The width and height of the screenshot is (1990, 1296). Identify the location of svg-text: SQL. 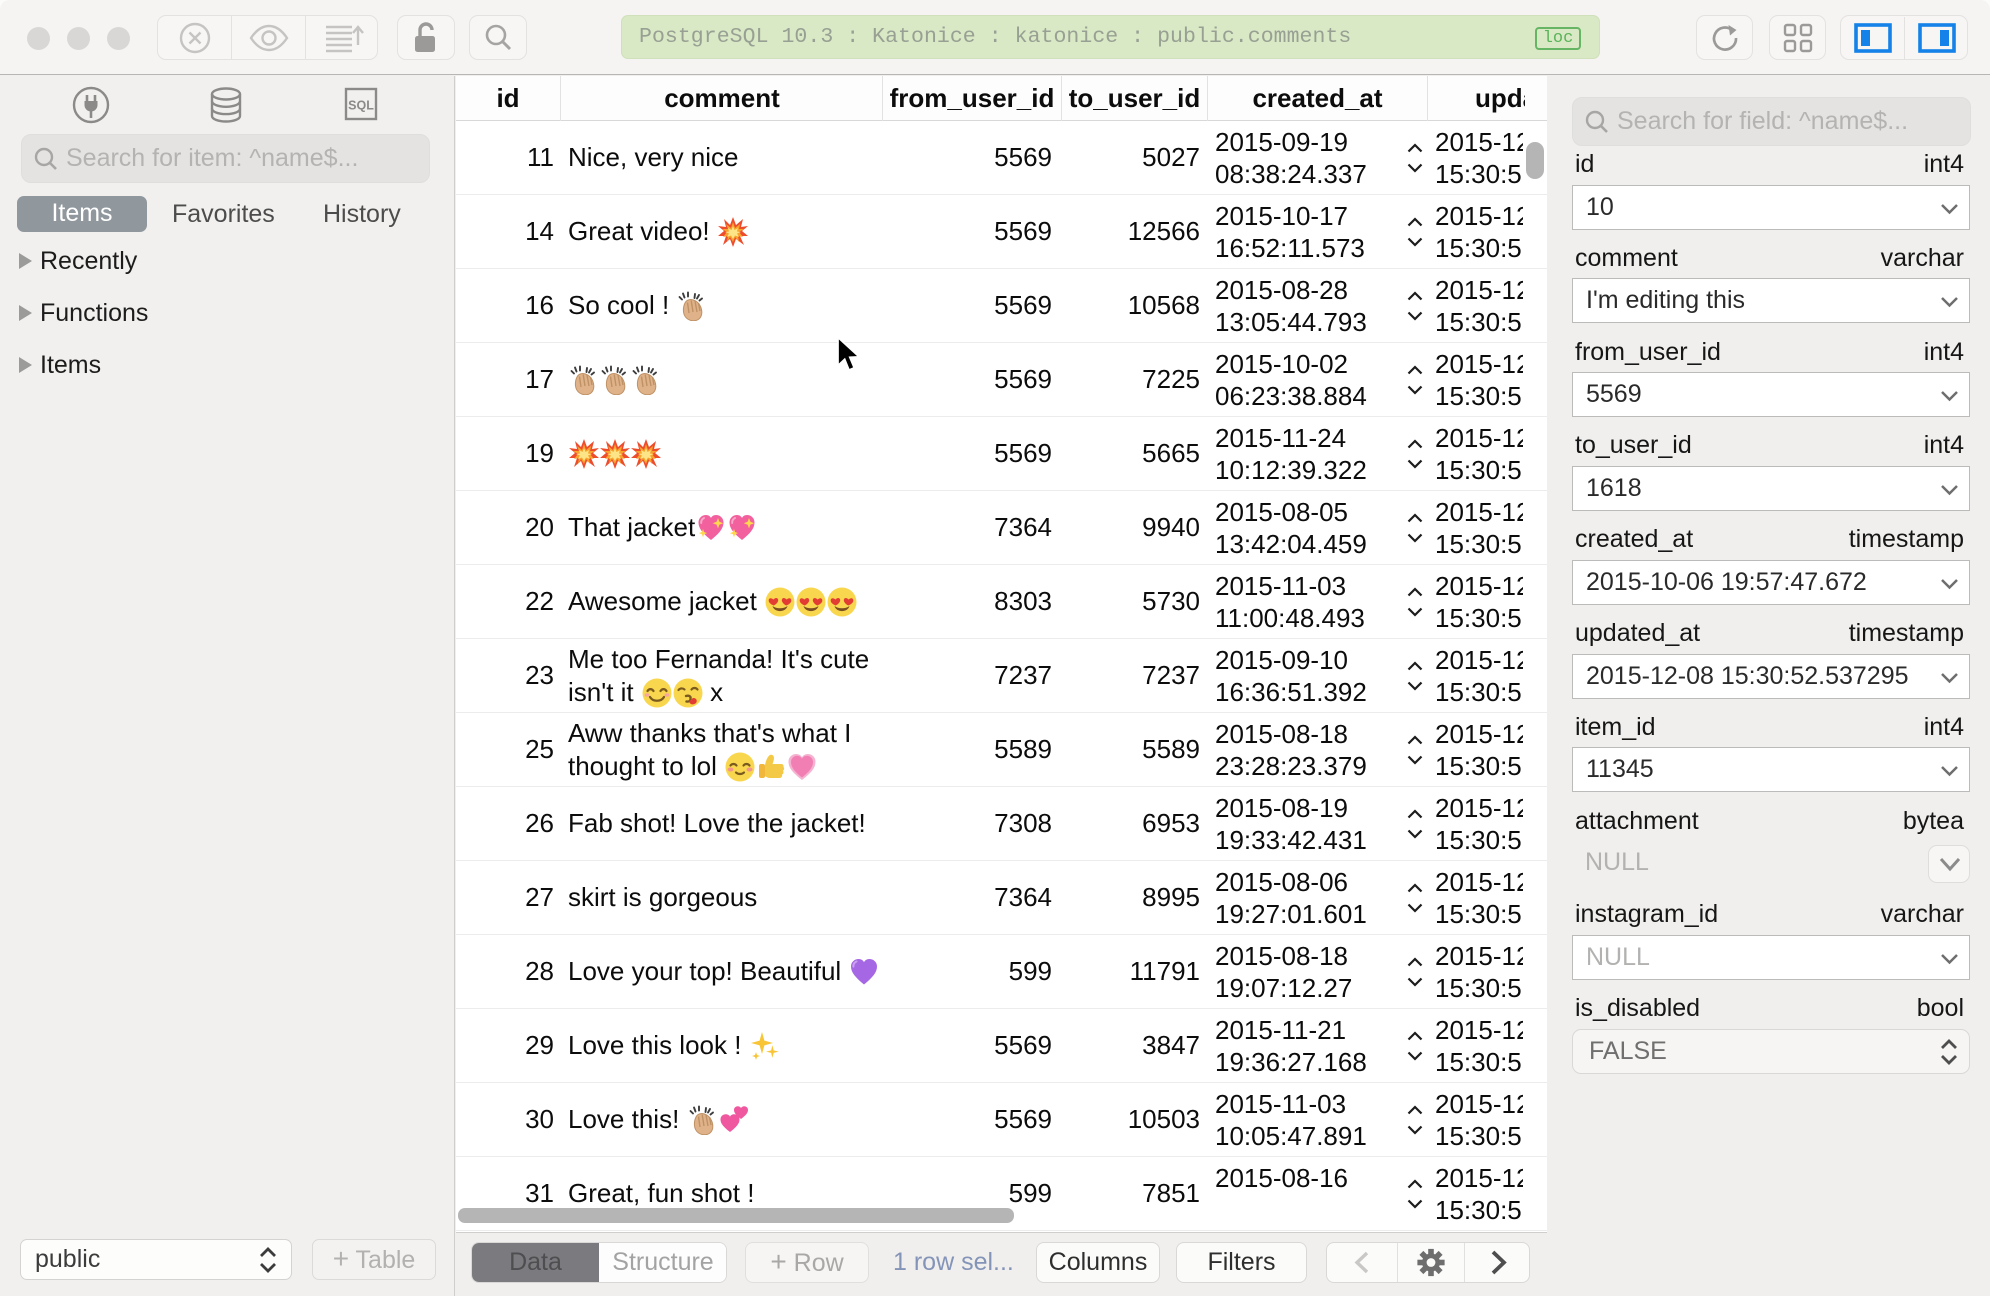
(361, 106).